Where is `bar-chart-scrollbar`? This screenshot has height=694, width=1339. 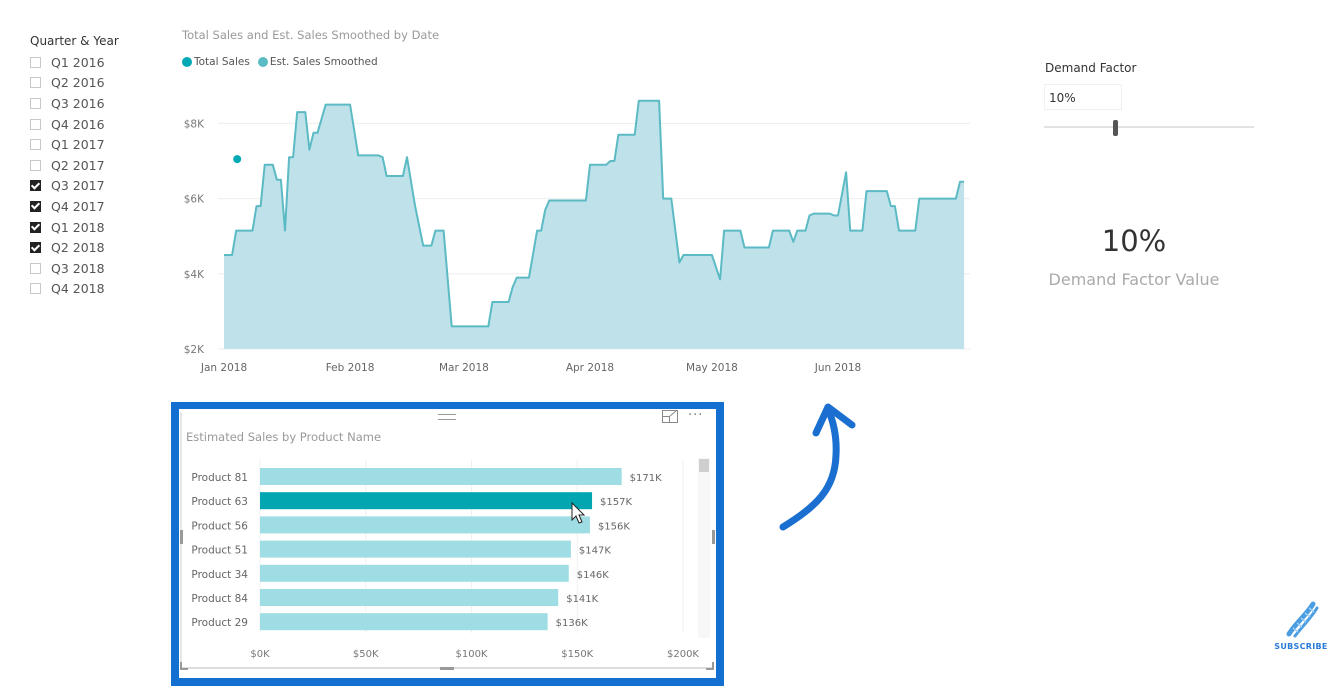 bar-chart-scrollbar is located at coordinates (704, 548).